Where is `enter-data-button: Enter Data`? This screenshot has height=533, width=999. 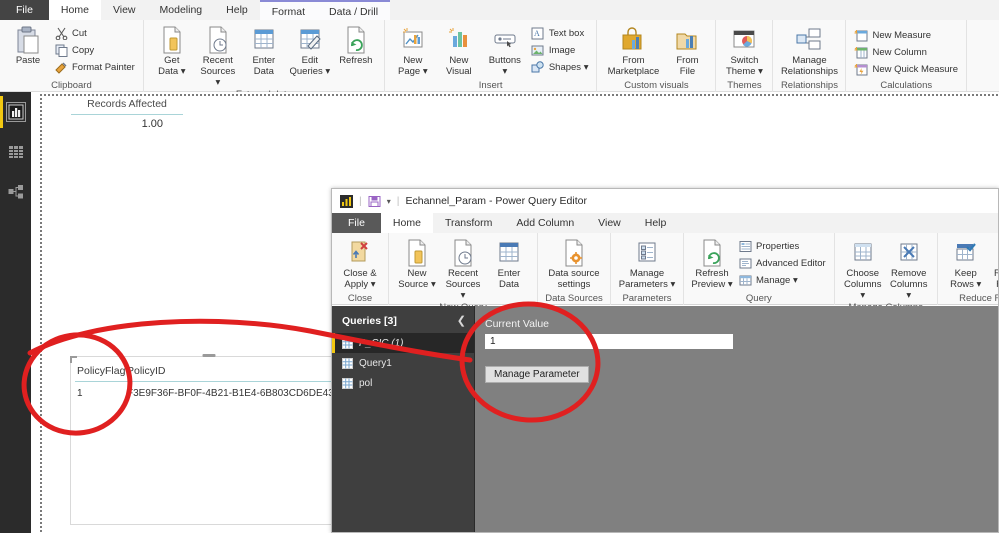
enter-data-button: Enter Data is located at coordinates (264, 50).